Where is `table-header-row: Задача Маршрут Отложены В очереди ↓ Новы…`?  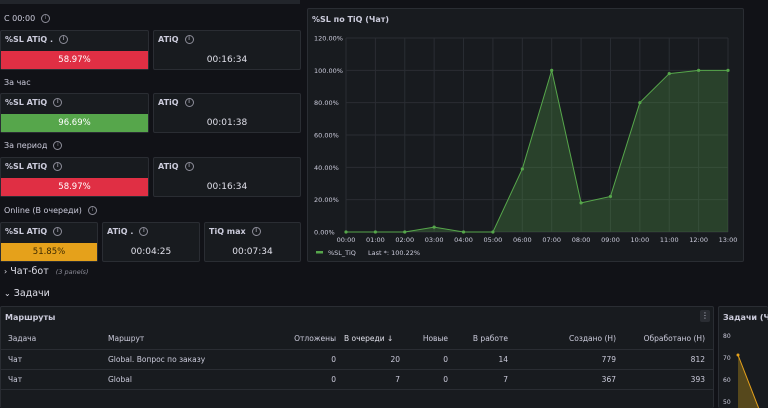
table-header-row: Задача Маршрут Отложены В очереди ↓ Новы… is located at coordinates (357, 339).